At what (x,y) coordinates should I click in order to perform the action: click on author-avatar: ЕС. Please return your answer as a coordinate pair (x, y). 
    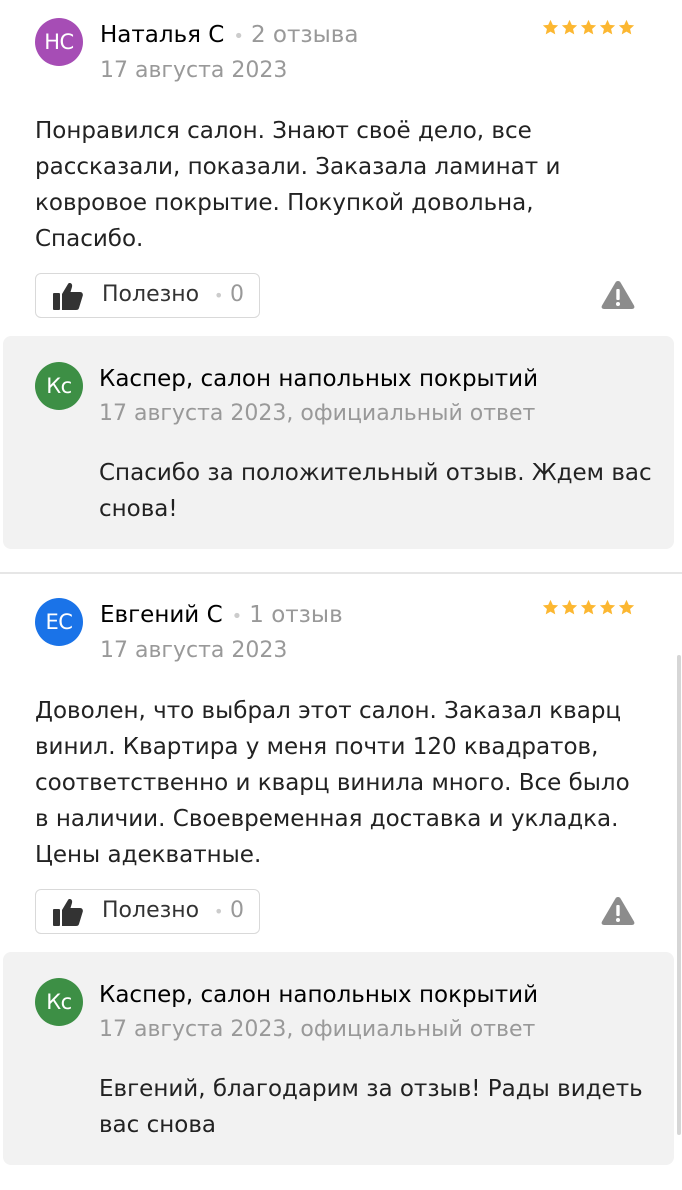
    Looking at the image, I should click on (59, 622).